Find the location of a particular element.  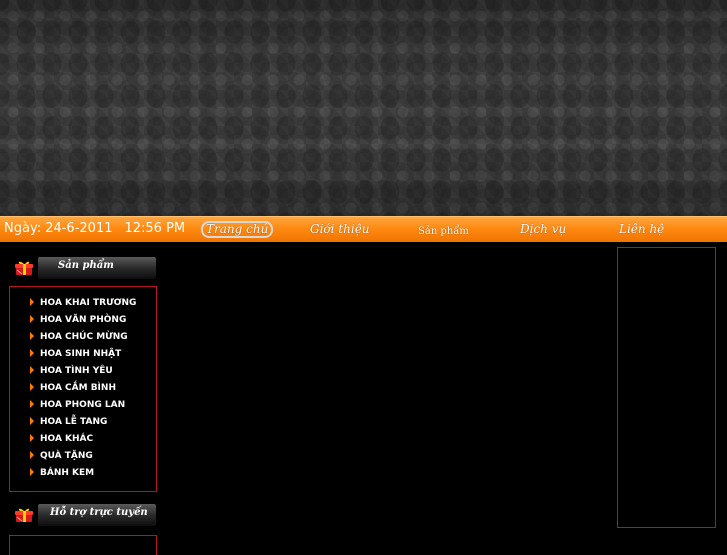

products-box-header: Sản phẩm is located at coordinates (85, 268).